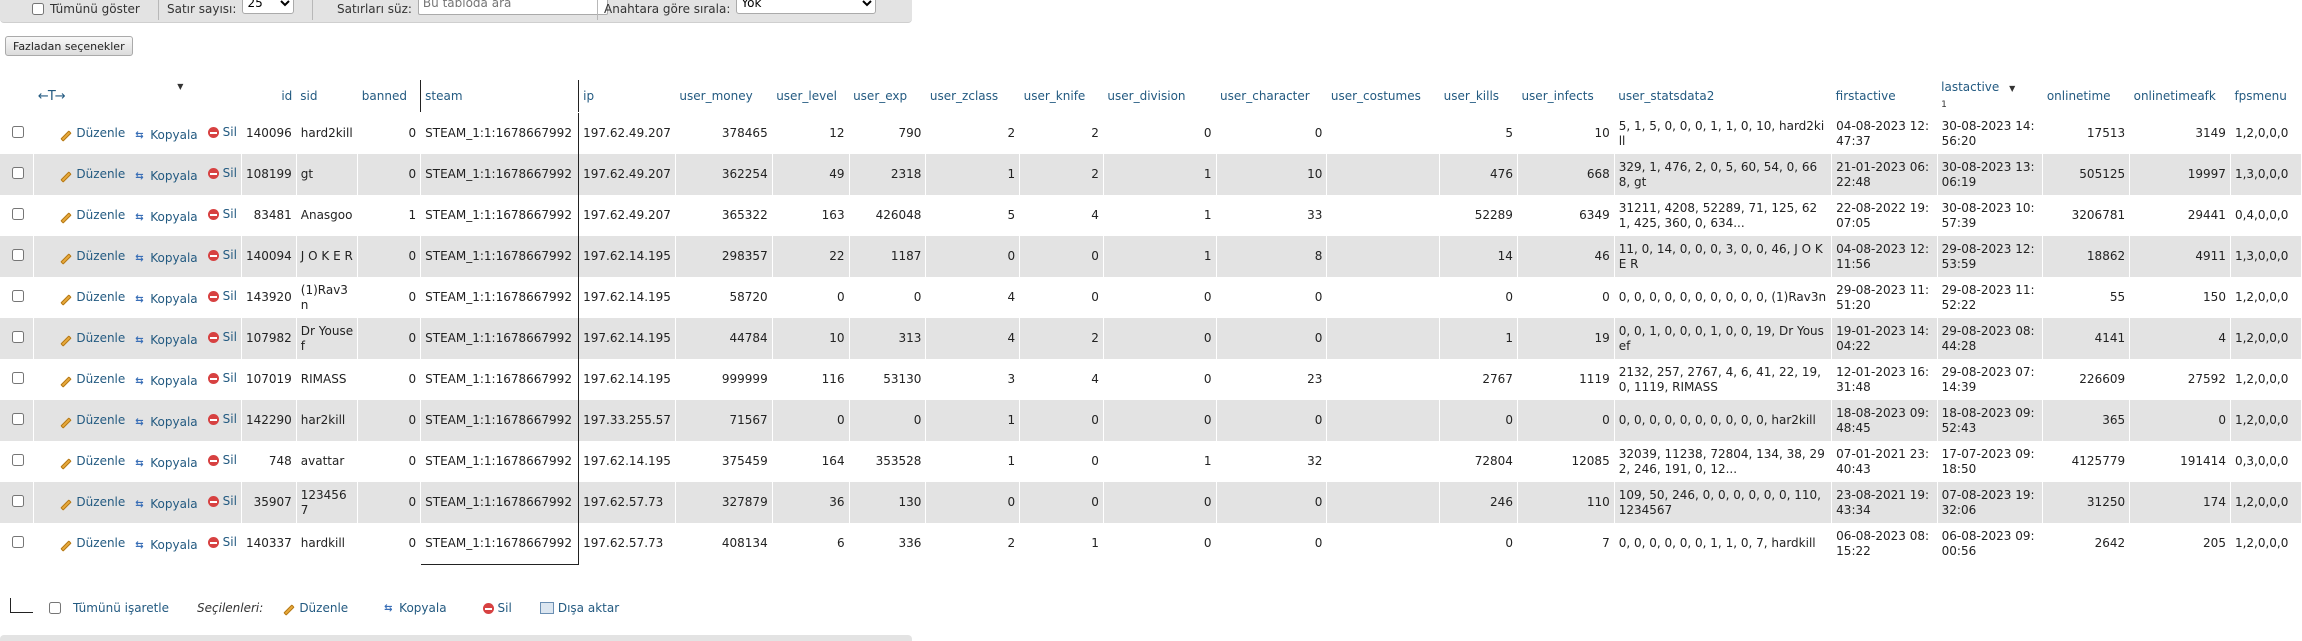 This screenshot has width=2302, height=641. I want to click on cell-sid: avattar, so click(327, 461).